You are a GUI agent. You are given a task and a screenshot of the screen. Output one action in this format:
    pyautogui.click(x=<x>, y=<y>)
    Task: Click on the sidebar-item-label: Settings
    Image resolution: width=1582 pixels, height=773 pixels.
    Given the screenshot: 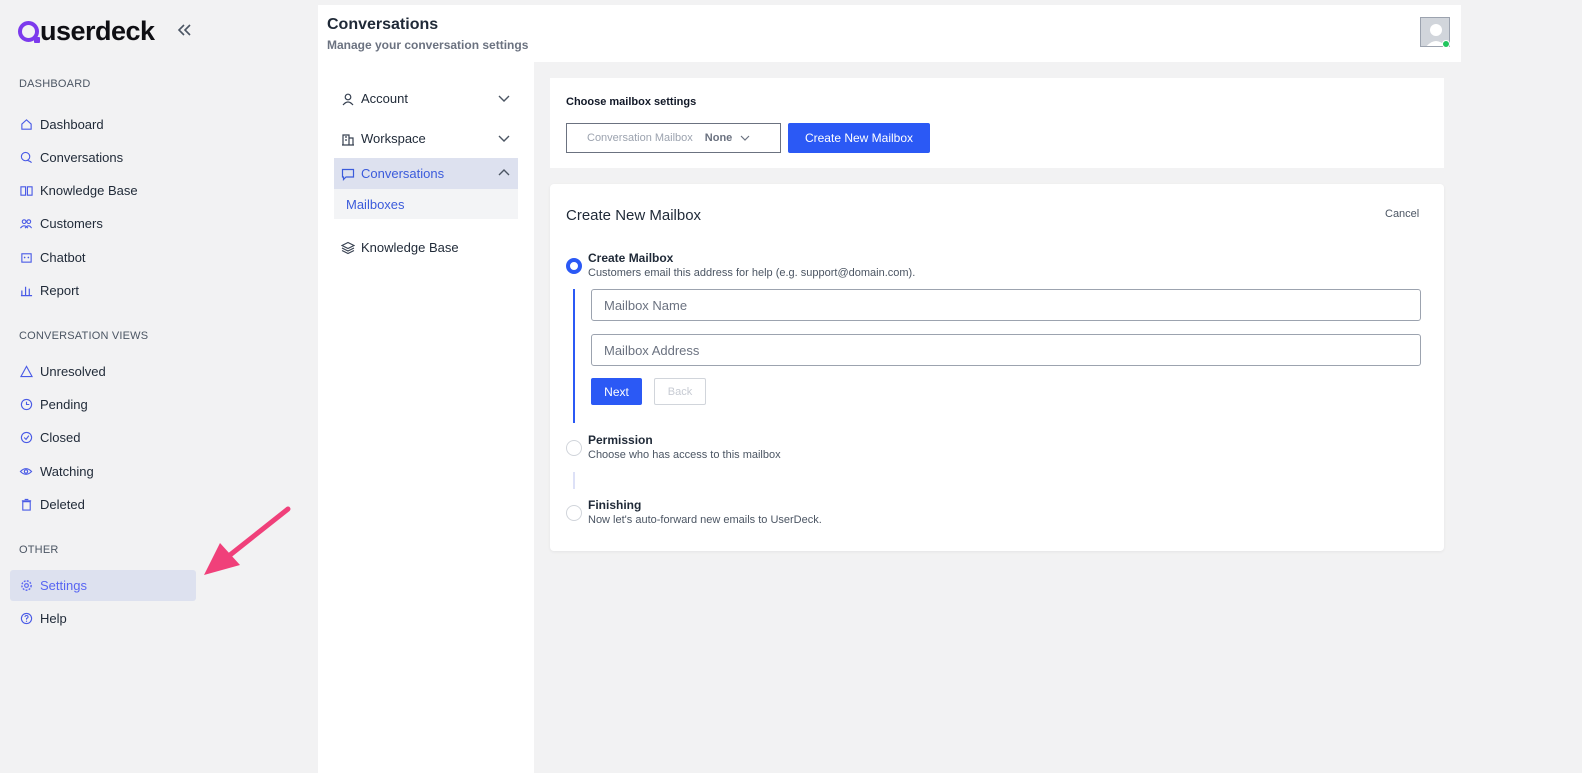 What is the action you would take?
    pyautogui.click(x=63, y=585)
    